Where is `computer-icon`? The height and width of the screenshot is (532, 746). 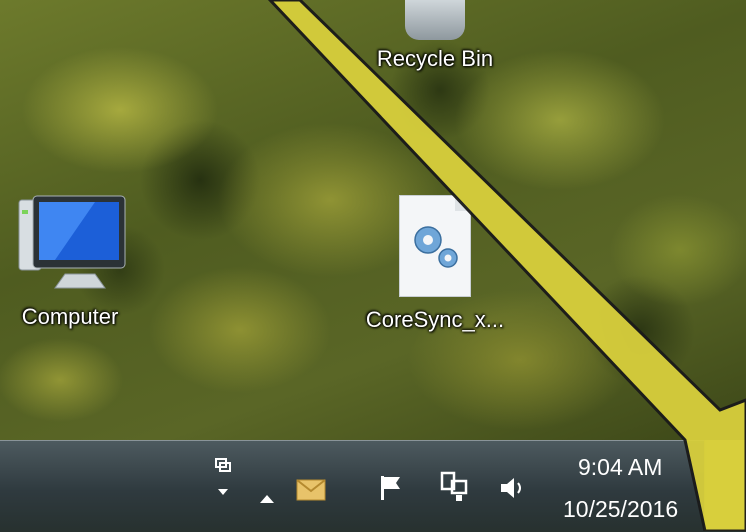 computer-icon is located at coordinates (70, 244).